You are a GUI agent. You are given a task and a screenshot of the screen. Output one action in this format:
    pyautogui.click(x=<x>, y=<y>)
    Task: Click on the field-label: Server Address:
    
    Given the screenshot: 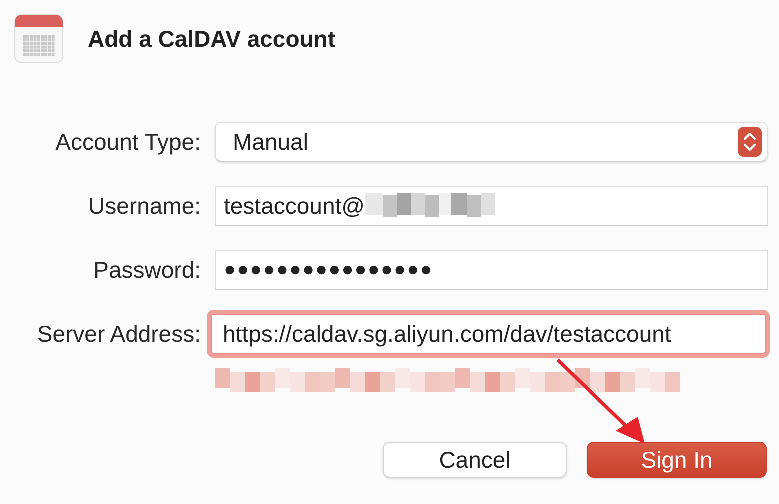 What is the action you would take?
    pyautogui.click(x=118, y=334)
    